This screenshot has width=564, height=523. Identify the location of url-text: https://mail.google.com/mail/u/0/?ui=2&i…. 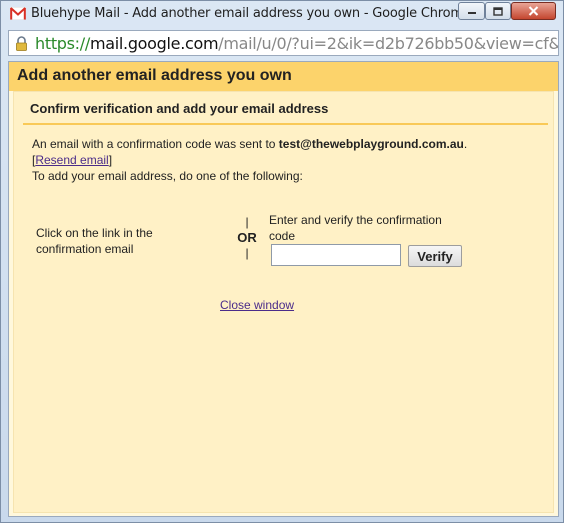
(296, 43).